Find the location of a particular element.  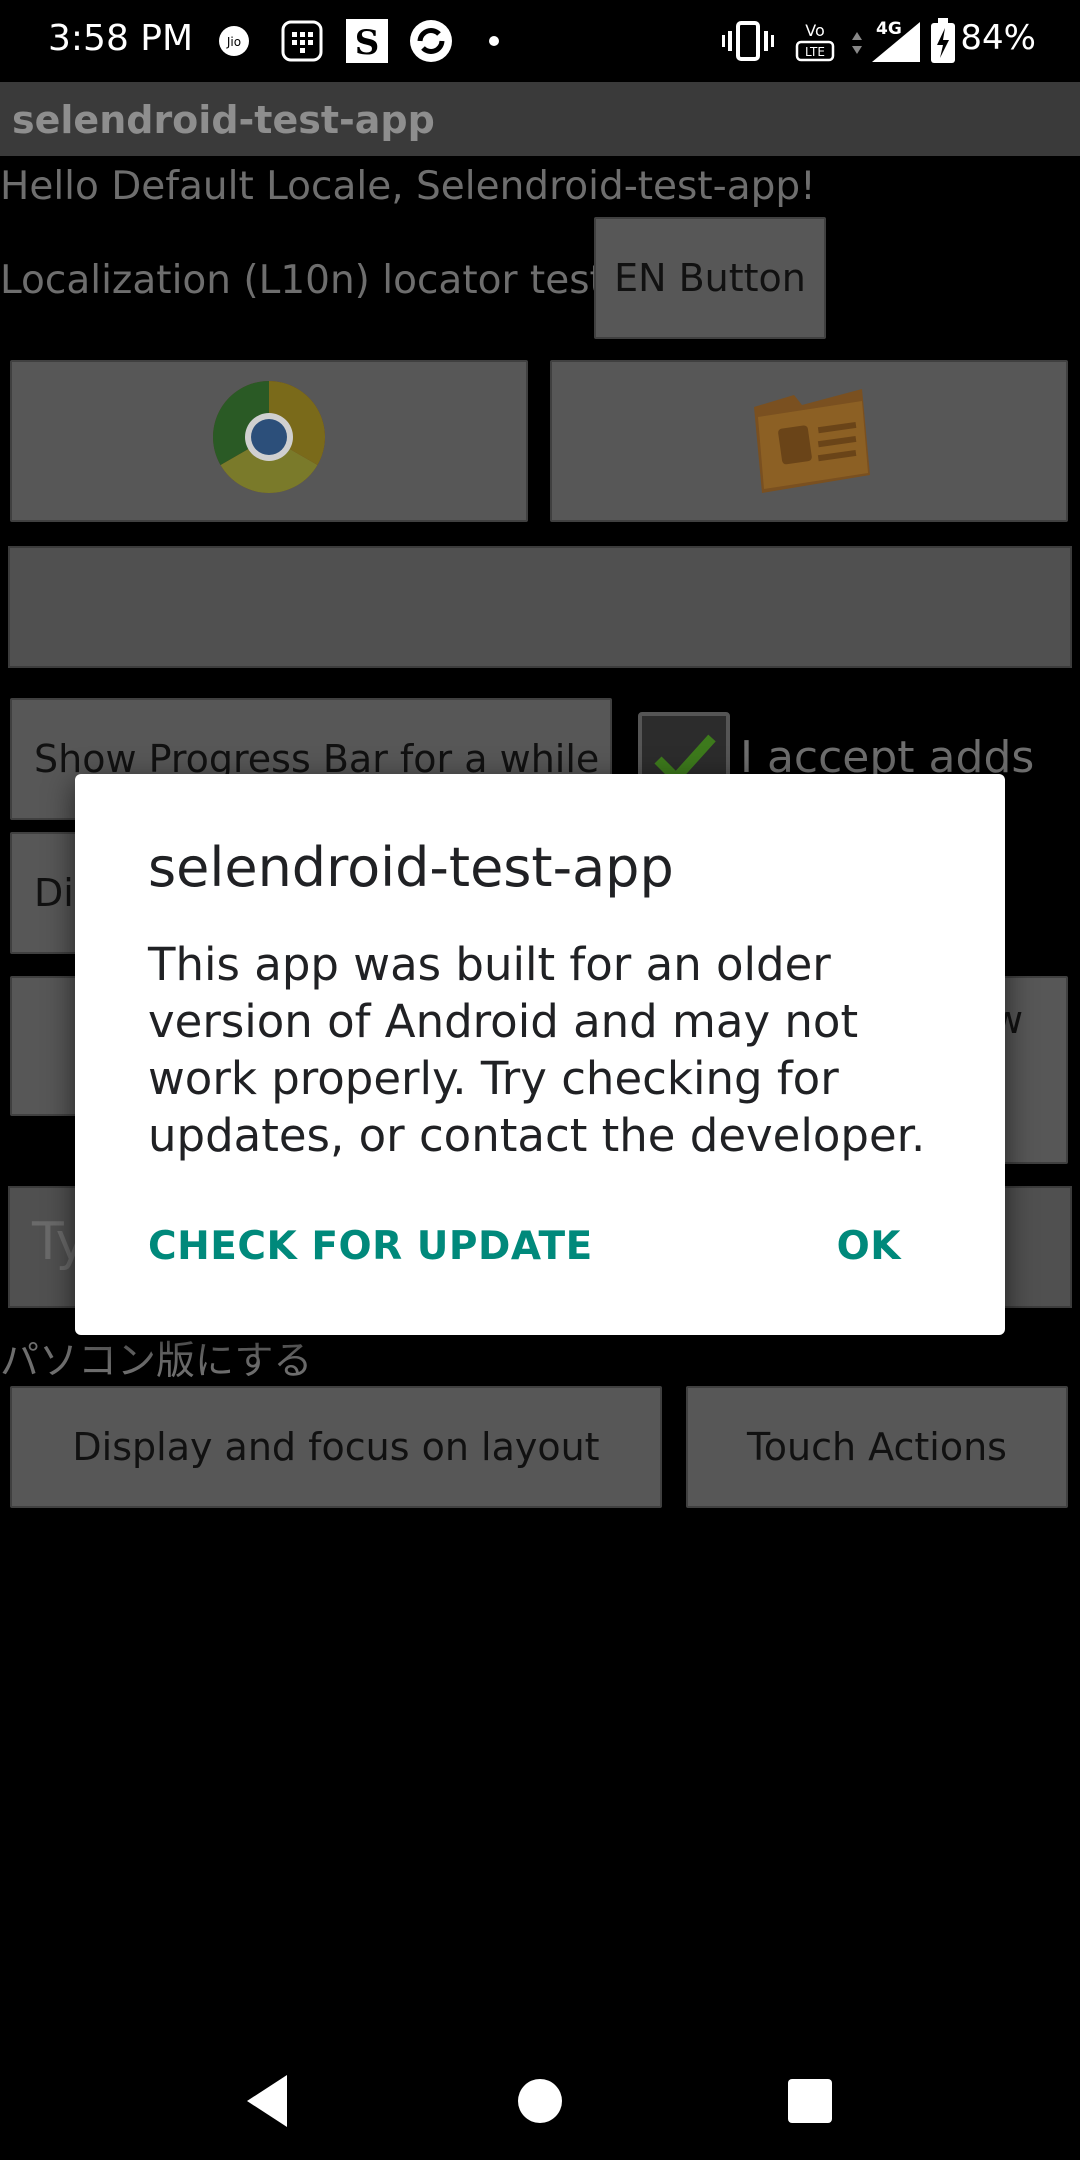

dot-icon is located at coordinates (494, 41).